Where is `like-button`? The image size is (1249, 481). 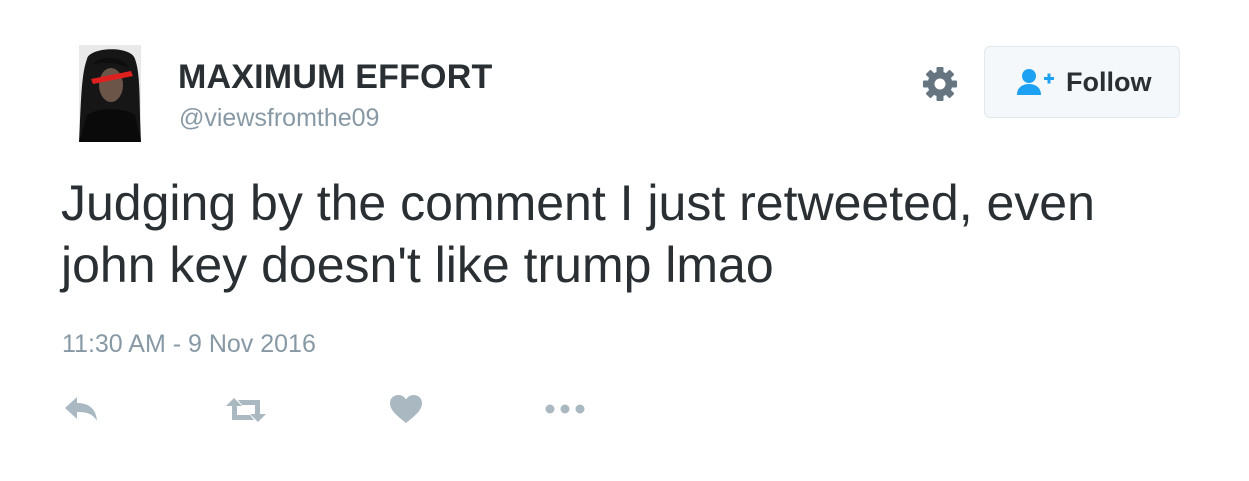
like-button is located at coordinates (406, 410).